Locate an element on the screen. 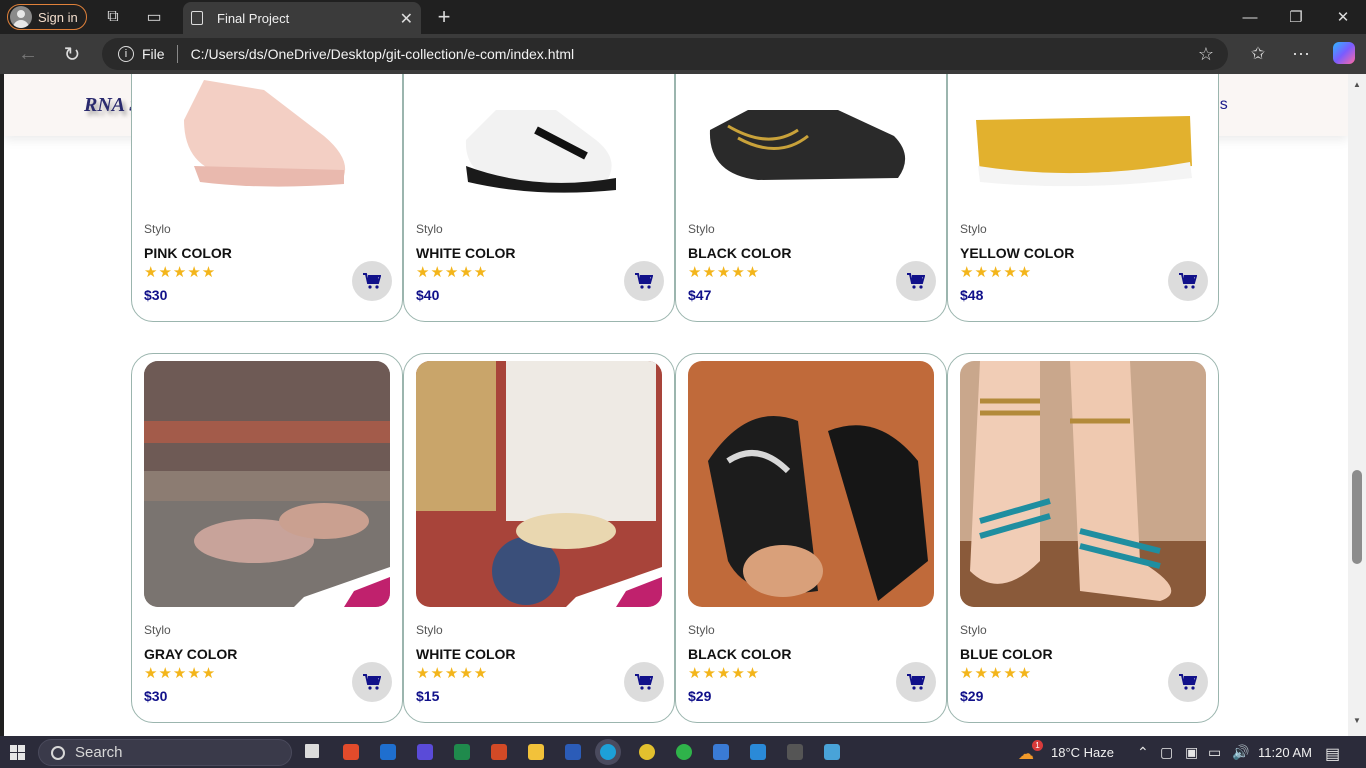 Image resolution: width=1366 pixels, height=768 pixels. chrome-icon is located at coordinates (647, 752).